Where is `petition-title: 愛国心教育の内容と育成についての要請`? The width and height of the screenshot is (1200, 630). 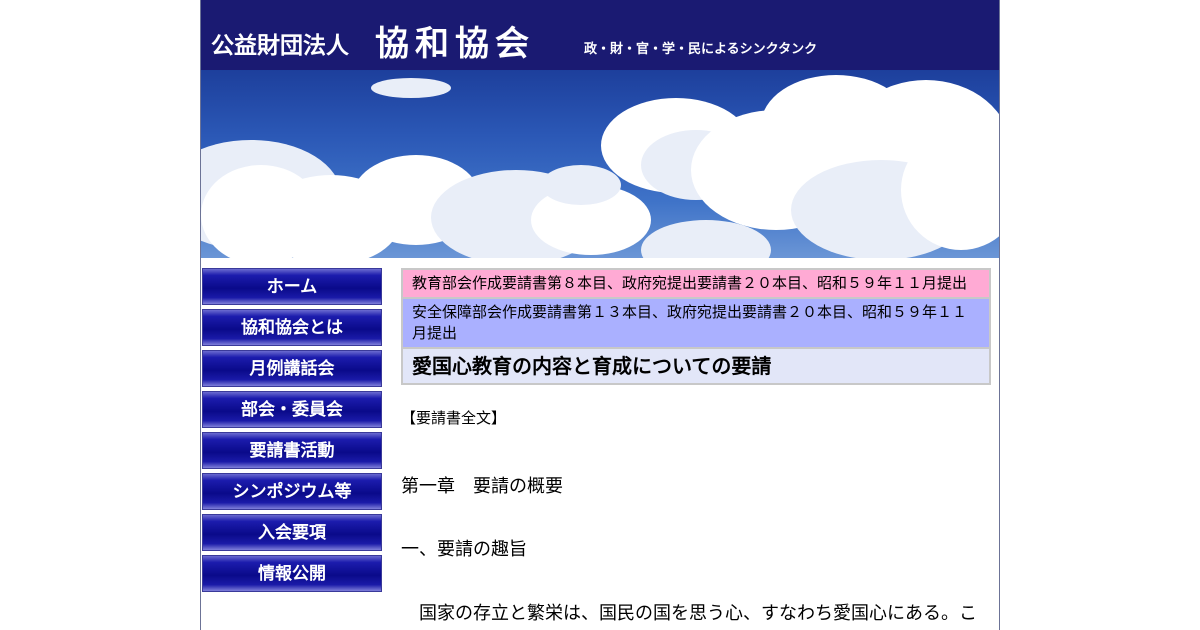
petition-title: 愛国心教育の内容と育成についての要請 is located at coordinates (696, 366).